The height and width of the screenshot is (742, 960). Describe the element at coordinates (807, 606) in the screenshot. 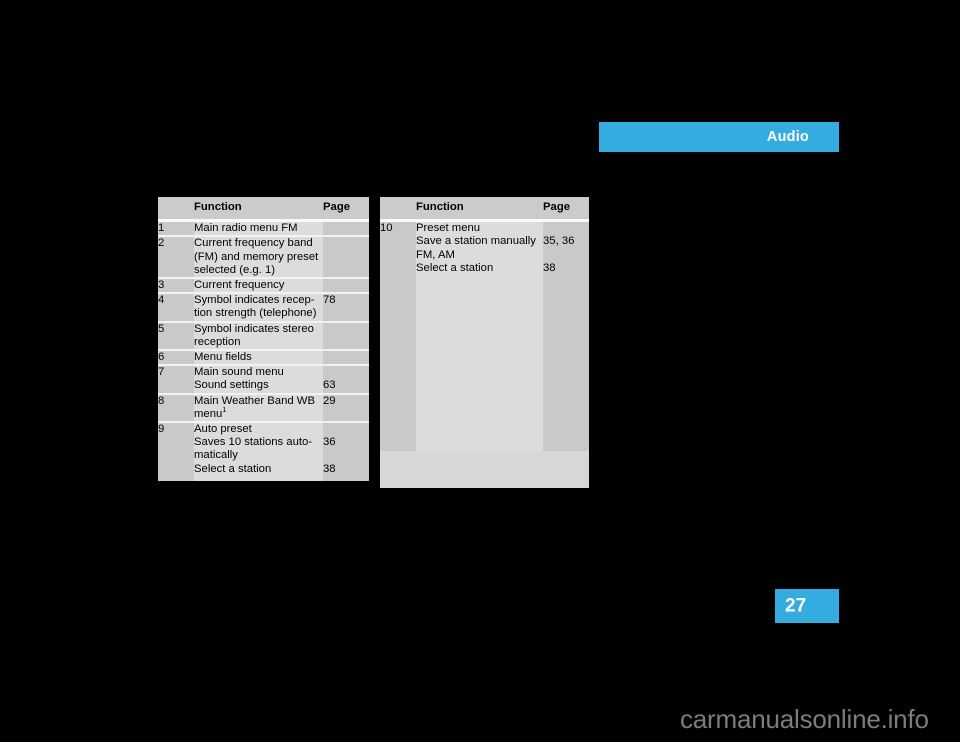

I see `page-number-tab: 27` at that location.